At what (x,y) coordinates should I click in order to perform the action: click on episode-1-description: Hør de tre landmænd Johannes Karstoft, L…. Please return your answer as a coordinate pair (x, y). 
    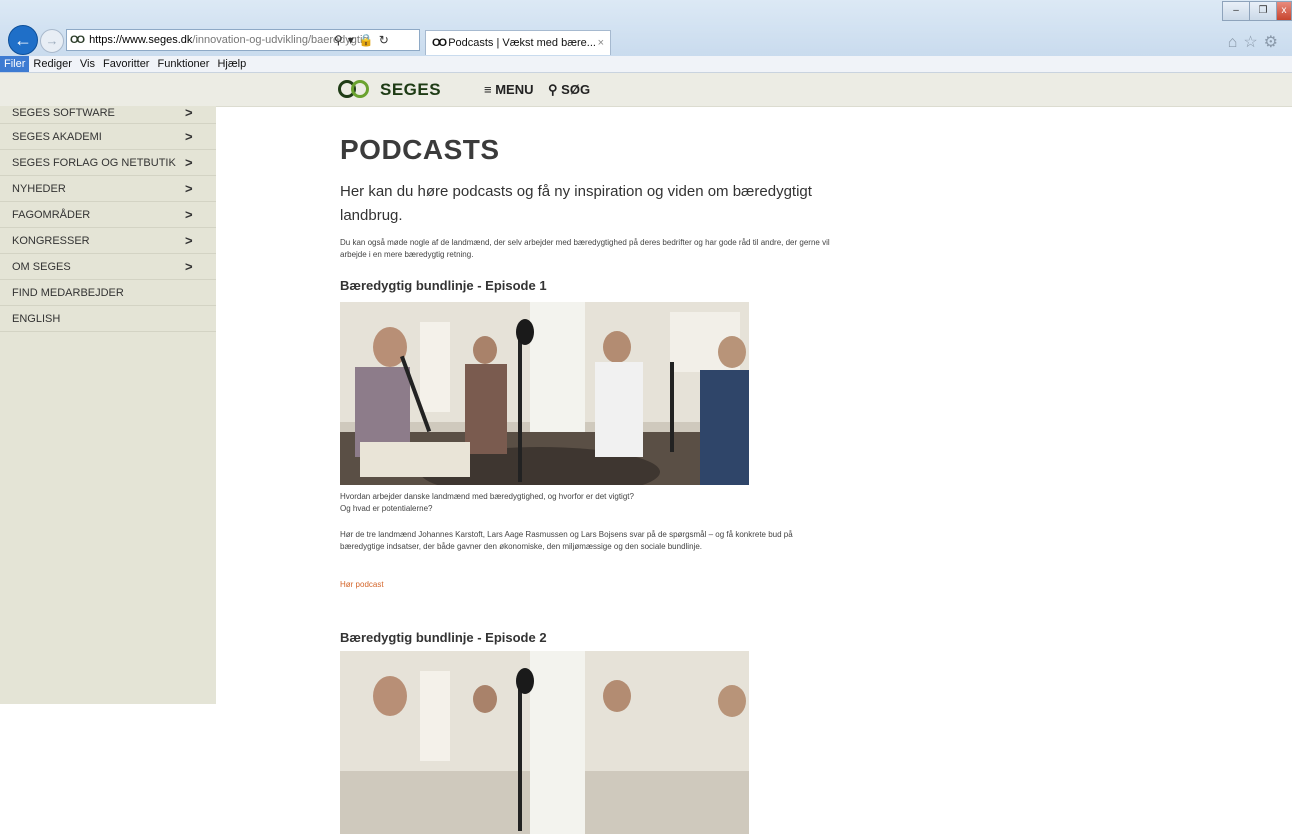
    Looking at the image, I should click on (566, 540).